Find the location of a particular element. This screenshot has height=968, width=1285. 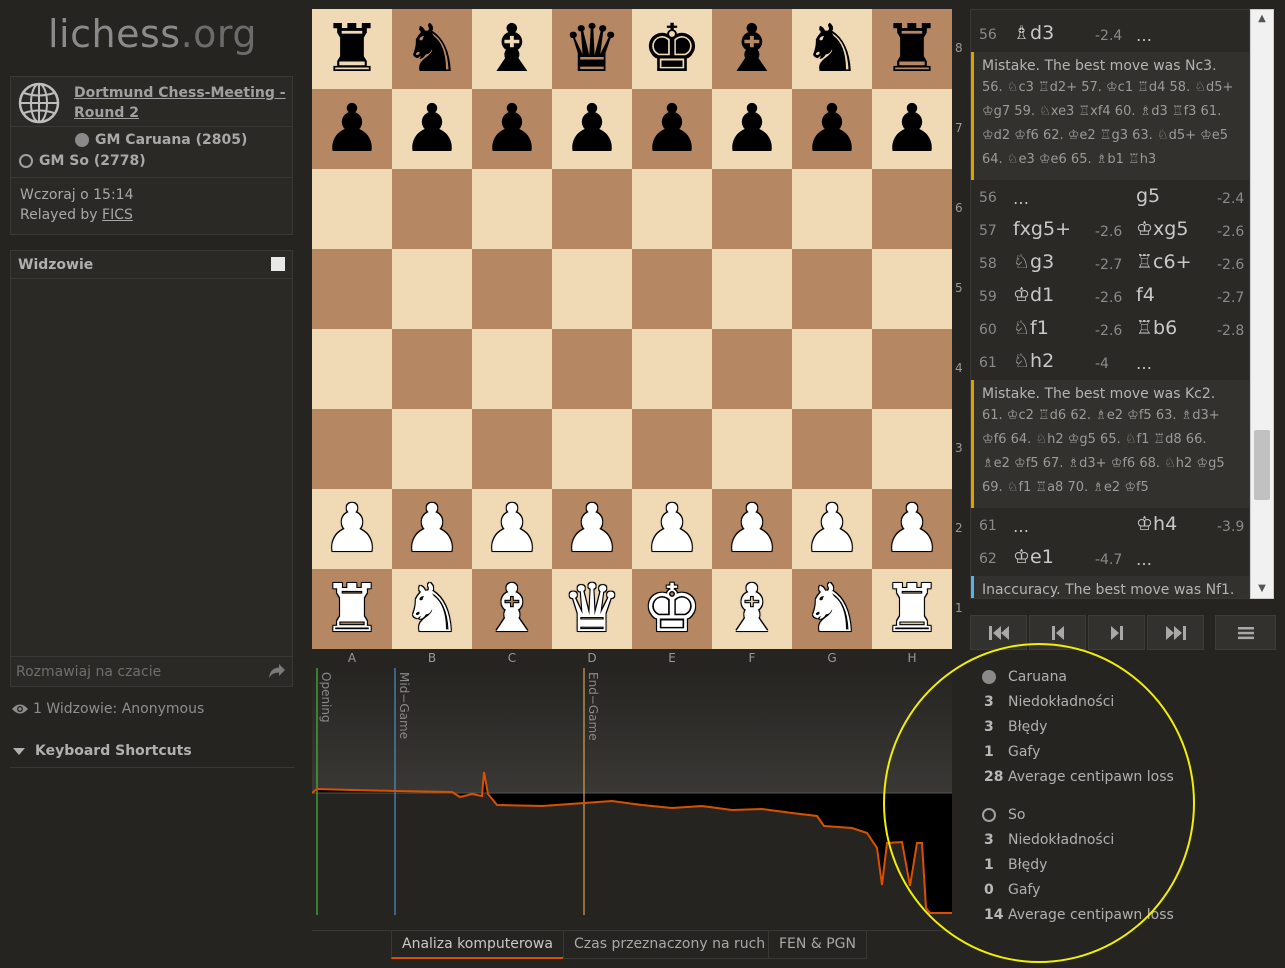

white-piece: ♛ is located at coordinates (591, 609).